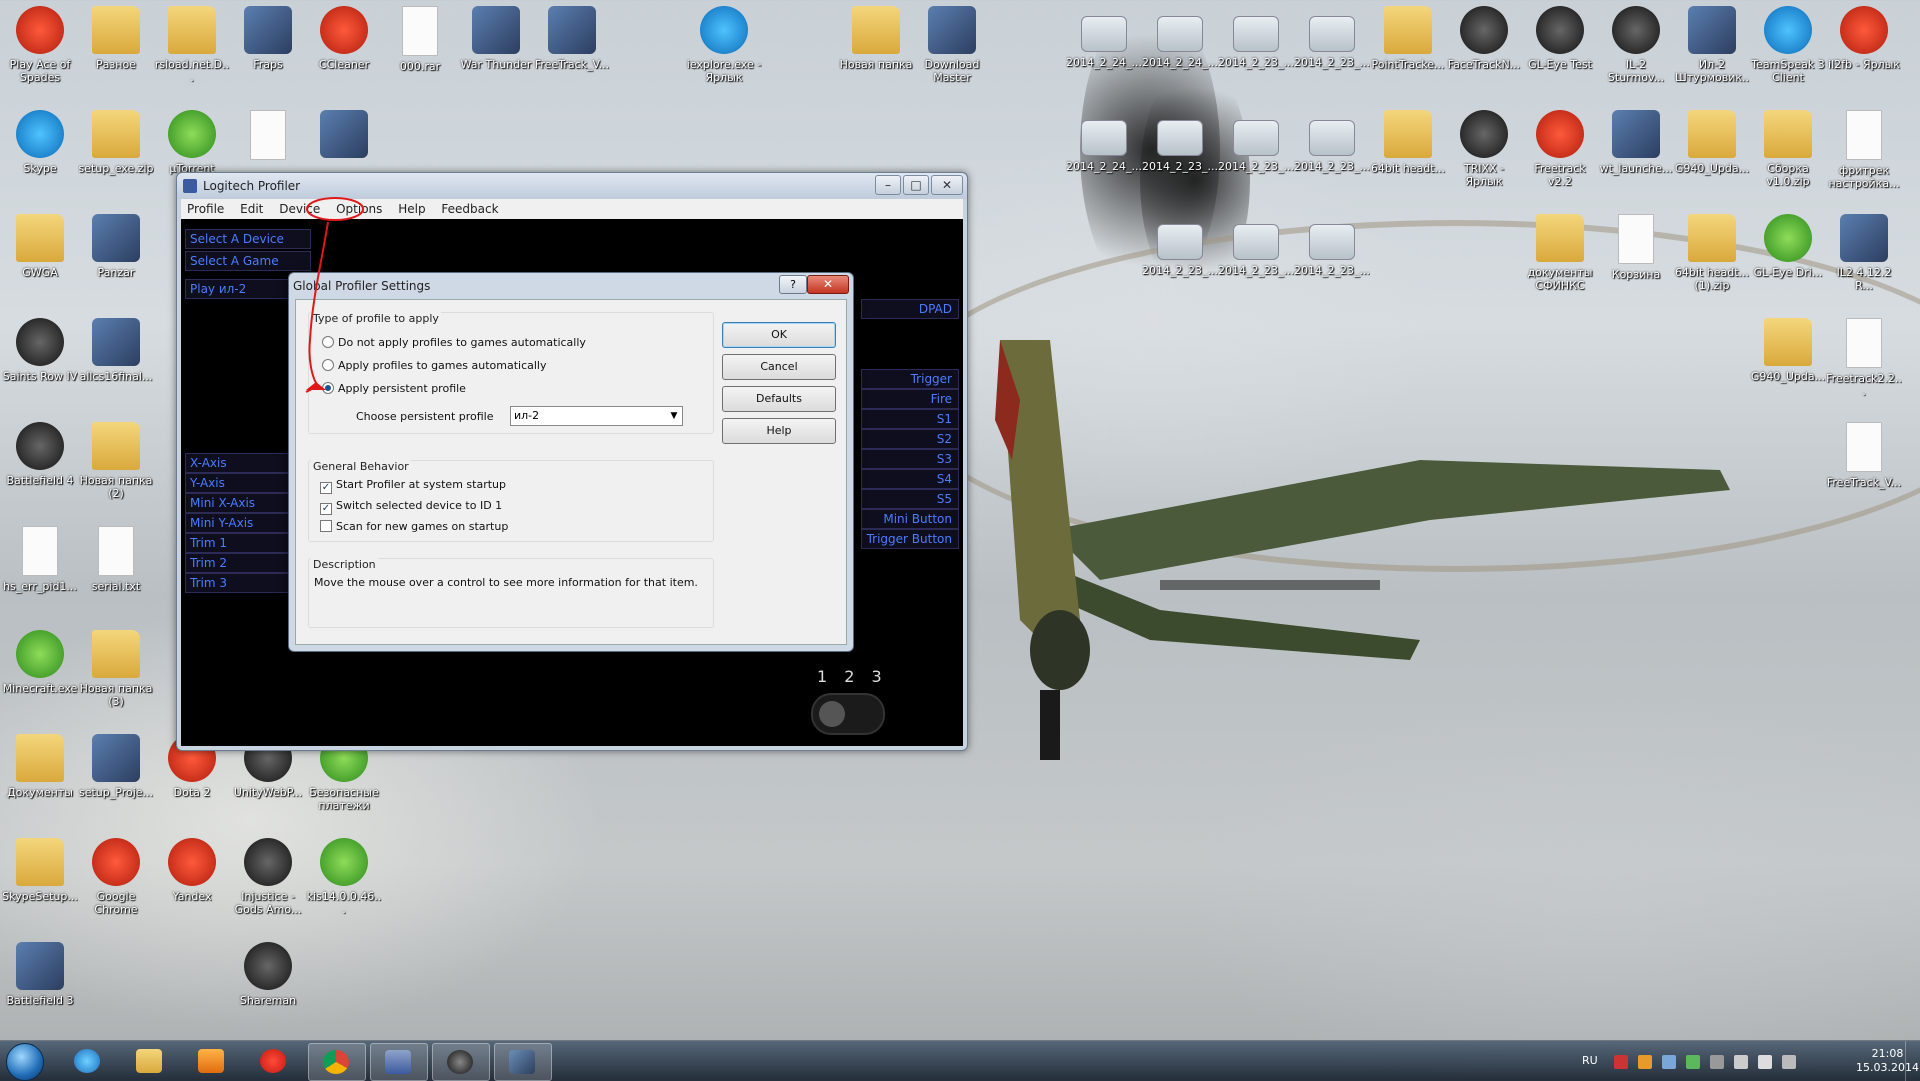 Image resolution: width=1920 pixels, height=1081 pixels. Describe the element at coordinates (1765, 1062) in the screenshot. I see `tray-flag-icon` at that location.